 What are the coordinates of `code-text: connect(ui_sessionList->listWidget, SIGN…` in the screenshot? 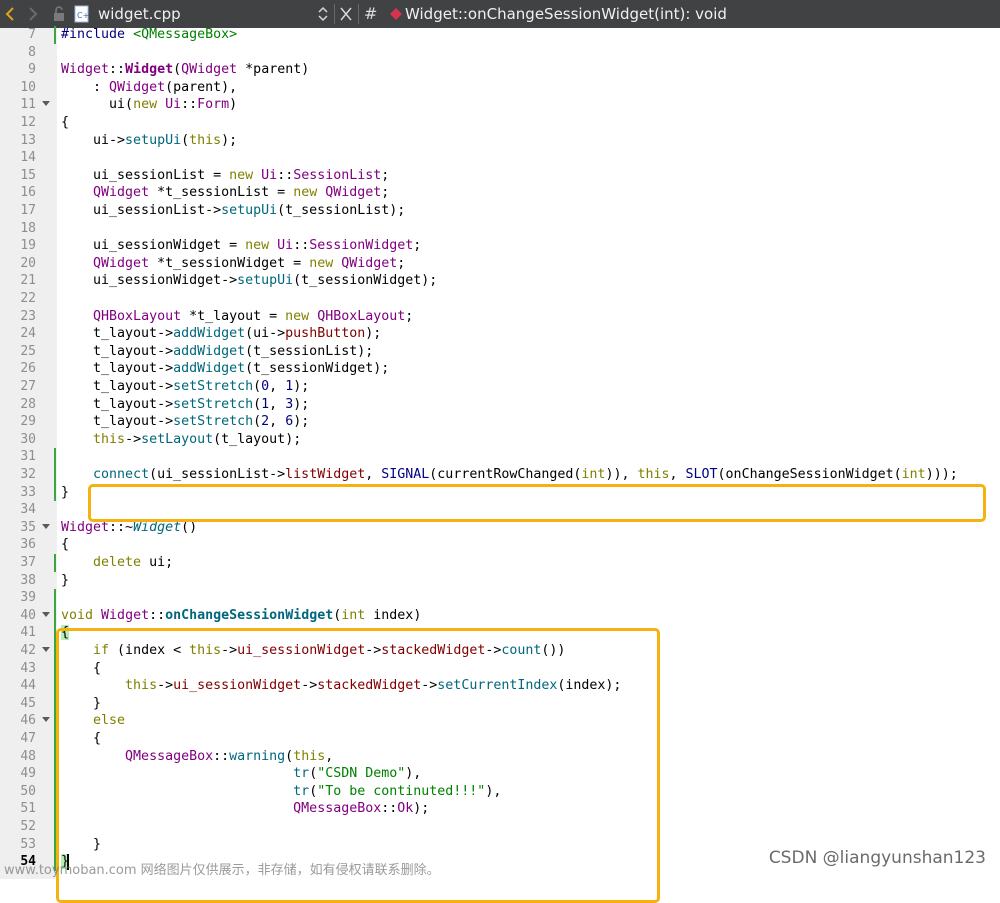 It's located at (509, 475).